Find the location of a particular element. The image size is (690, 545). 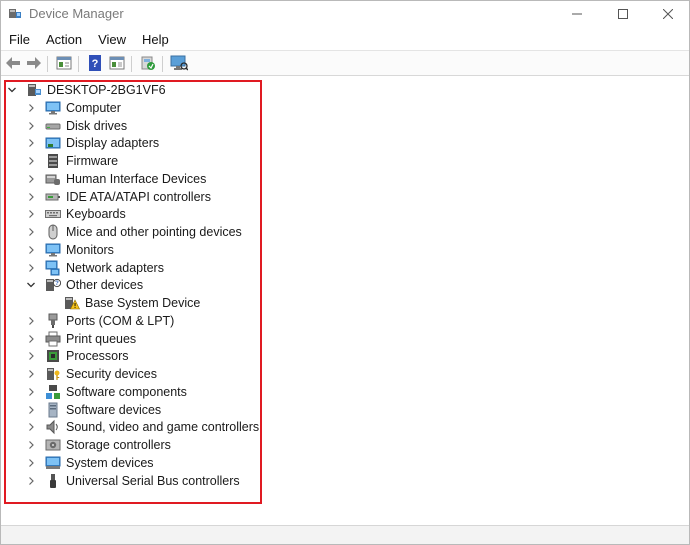

tree-row-keyboards: Keyboards is located at coordinates (76, 214).